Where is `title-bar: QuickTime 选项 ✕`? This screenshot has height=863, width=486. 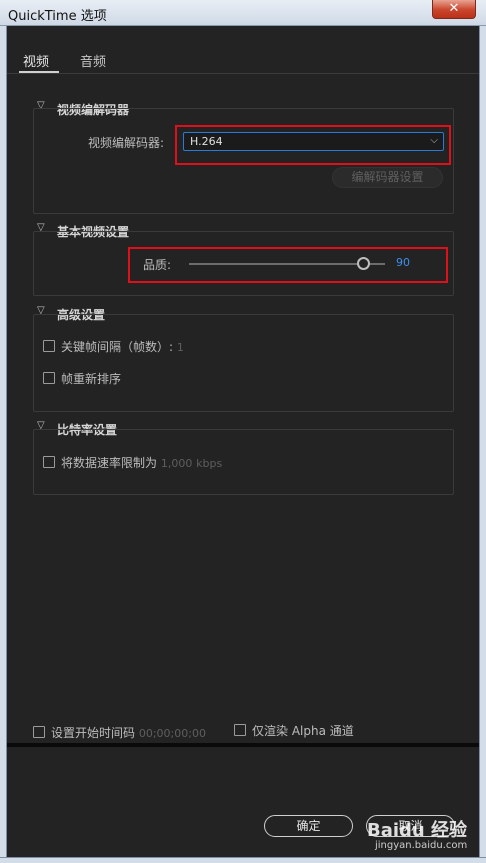 title-bar: QuickTime 选项 ✕ is located at coordinates (243, 13).